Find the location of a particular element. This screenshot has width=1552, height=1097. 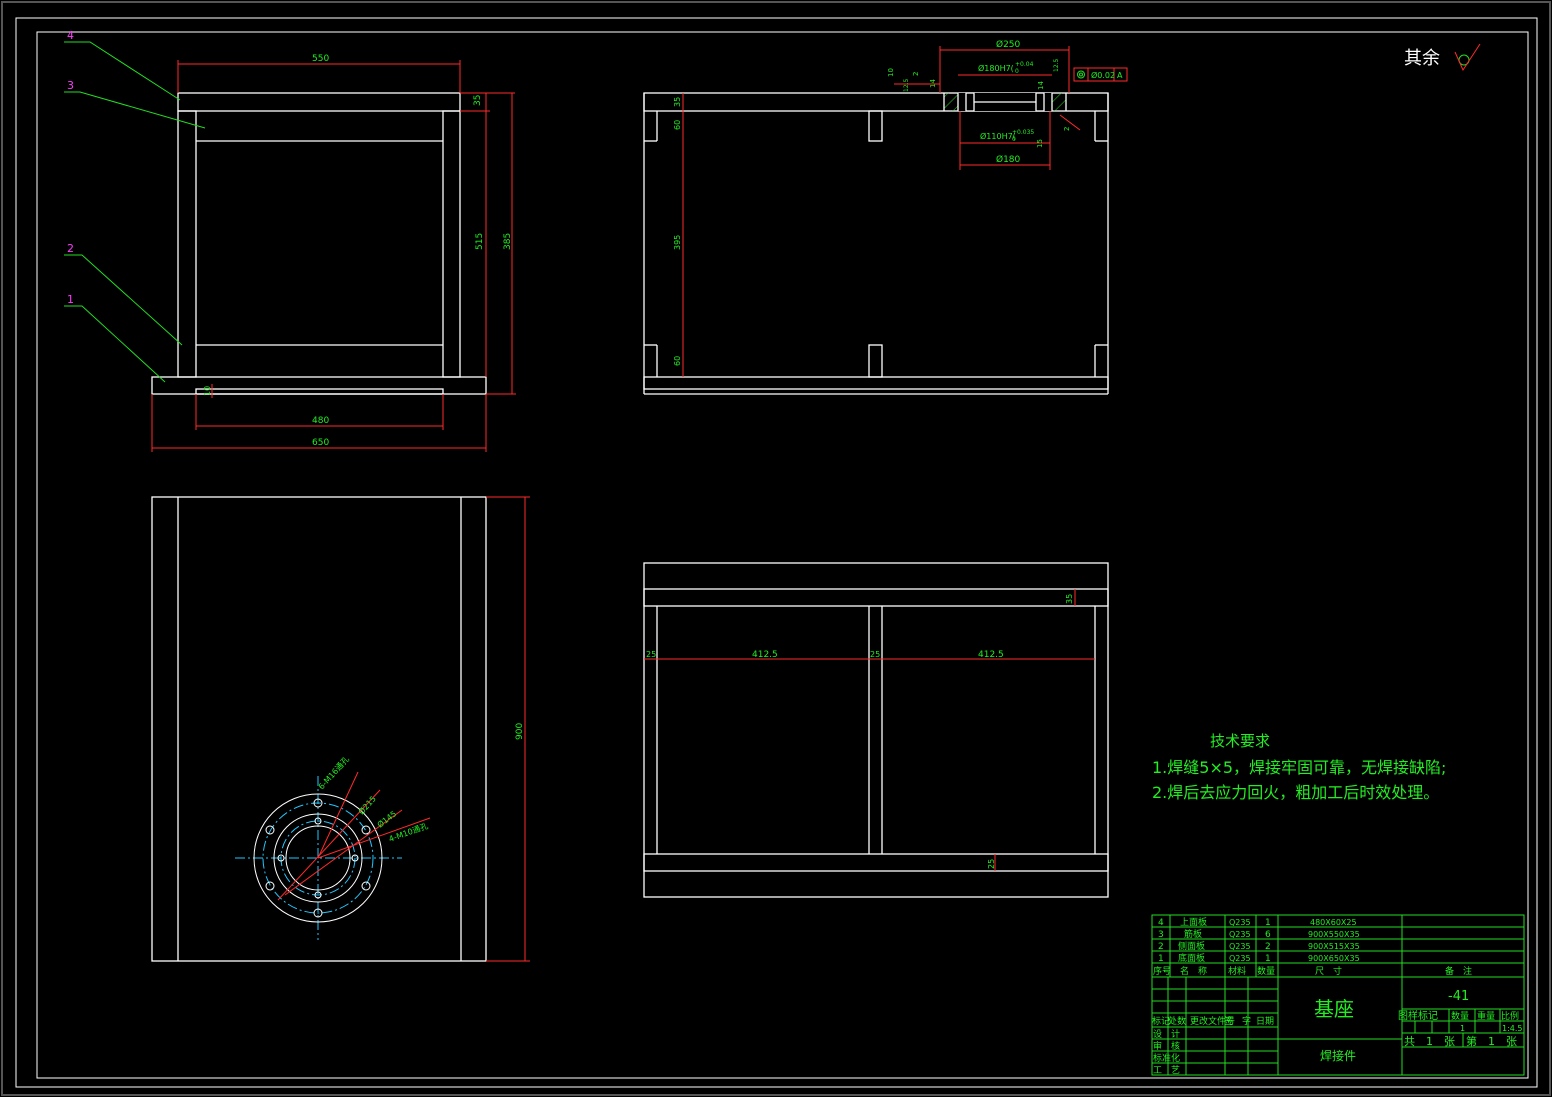

tech-title: 技术要求 is located at coordinates (1240, 741).